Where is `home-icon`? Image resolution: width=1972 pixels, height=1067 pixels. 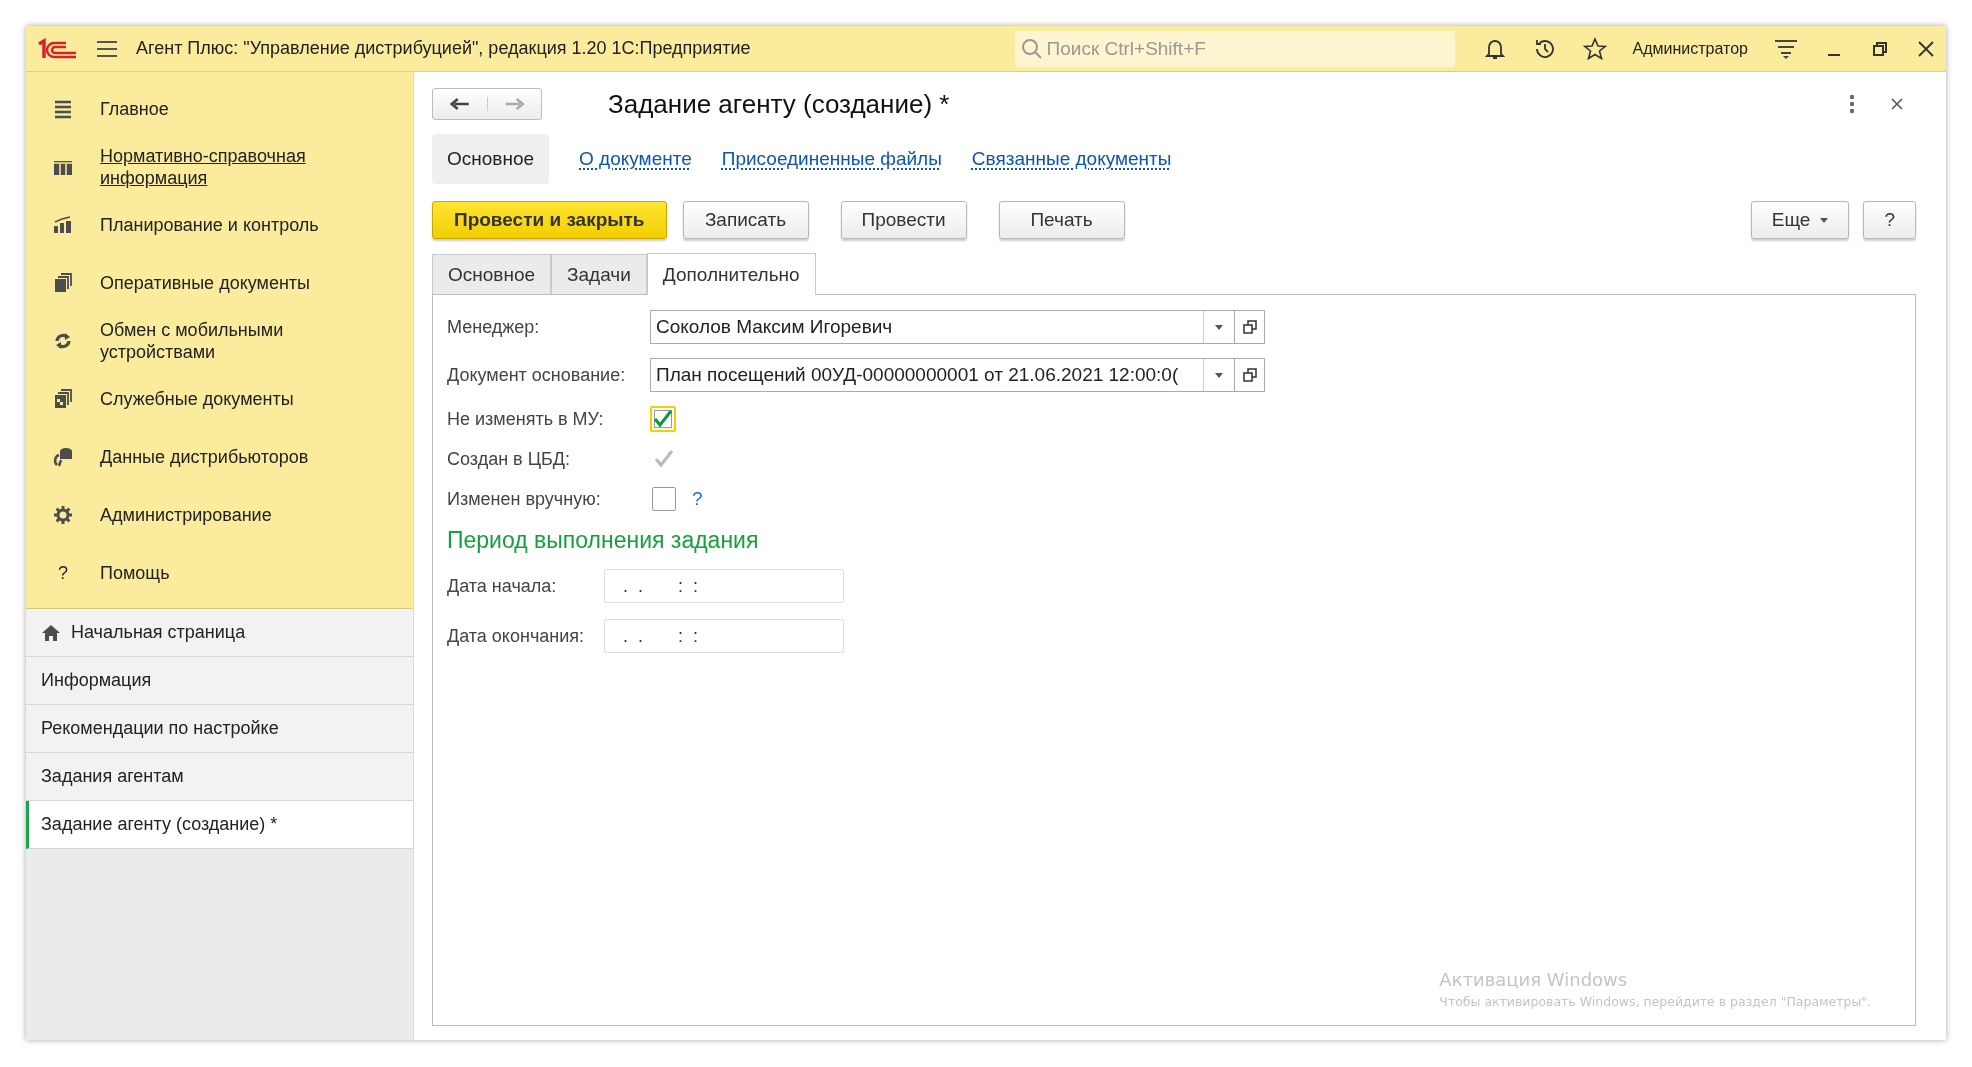
home-icon is located at coordinates (51, 632).